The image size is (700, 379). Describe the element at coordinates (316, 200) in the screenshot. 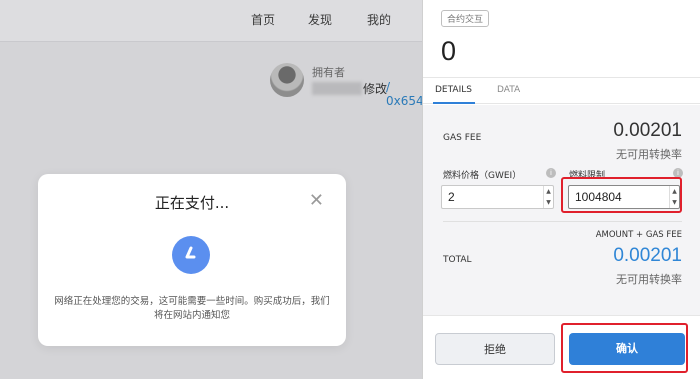

I see `close-icon: ✕` at that location.